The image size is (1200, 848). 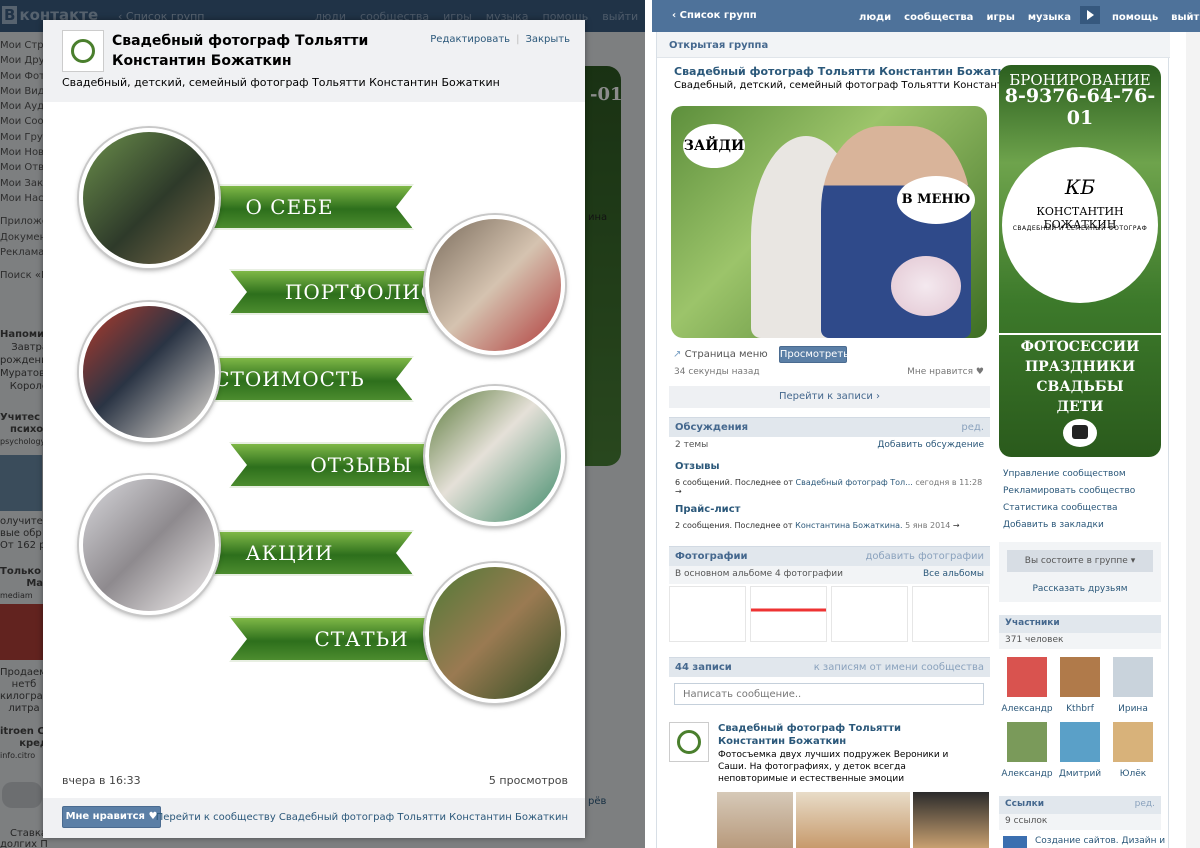 I want to click on discussions-header: Обсуждения ред., so click(x=829, y=427).